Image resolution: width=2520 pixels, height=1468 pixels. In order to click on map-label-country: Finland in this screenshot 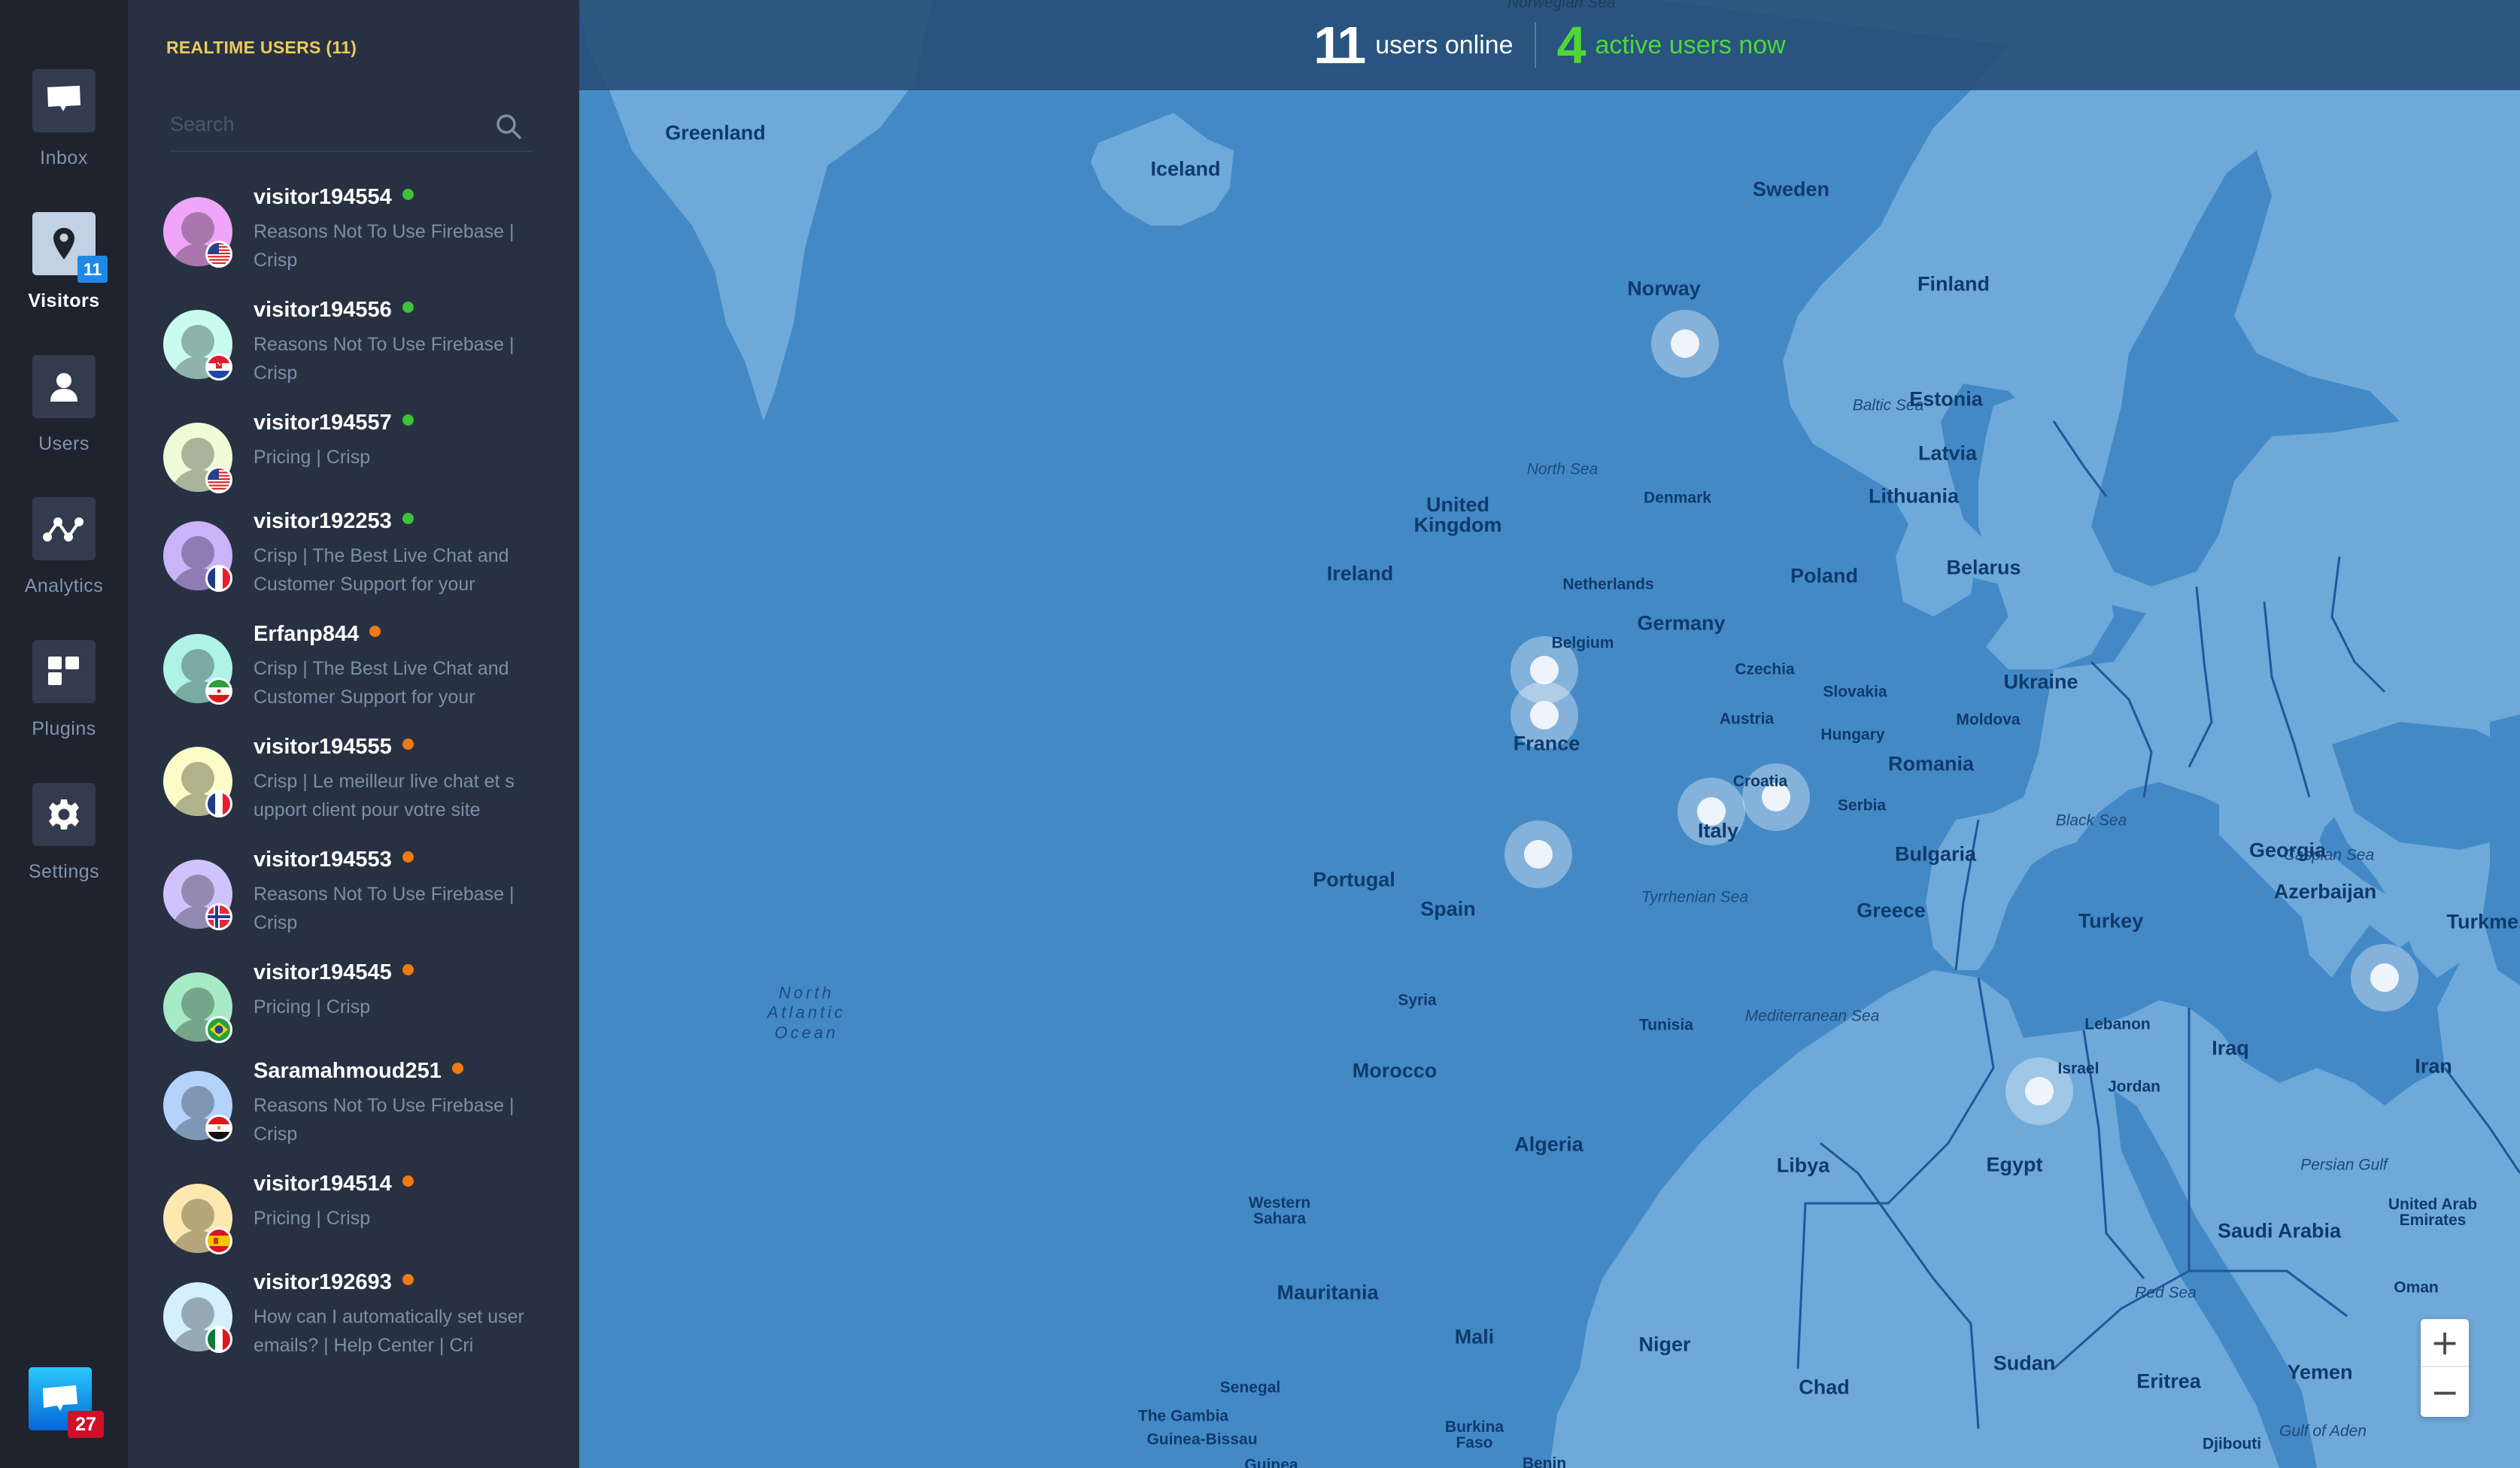, I will do `click(1953, 284)`.